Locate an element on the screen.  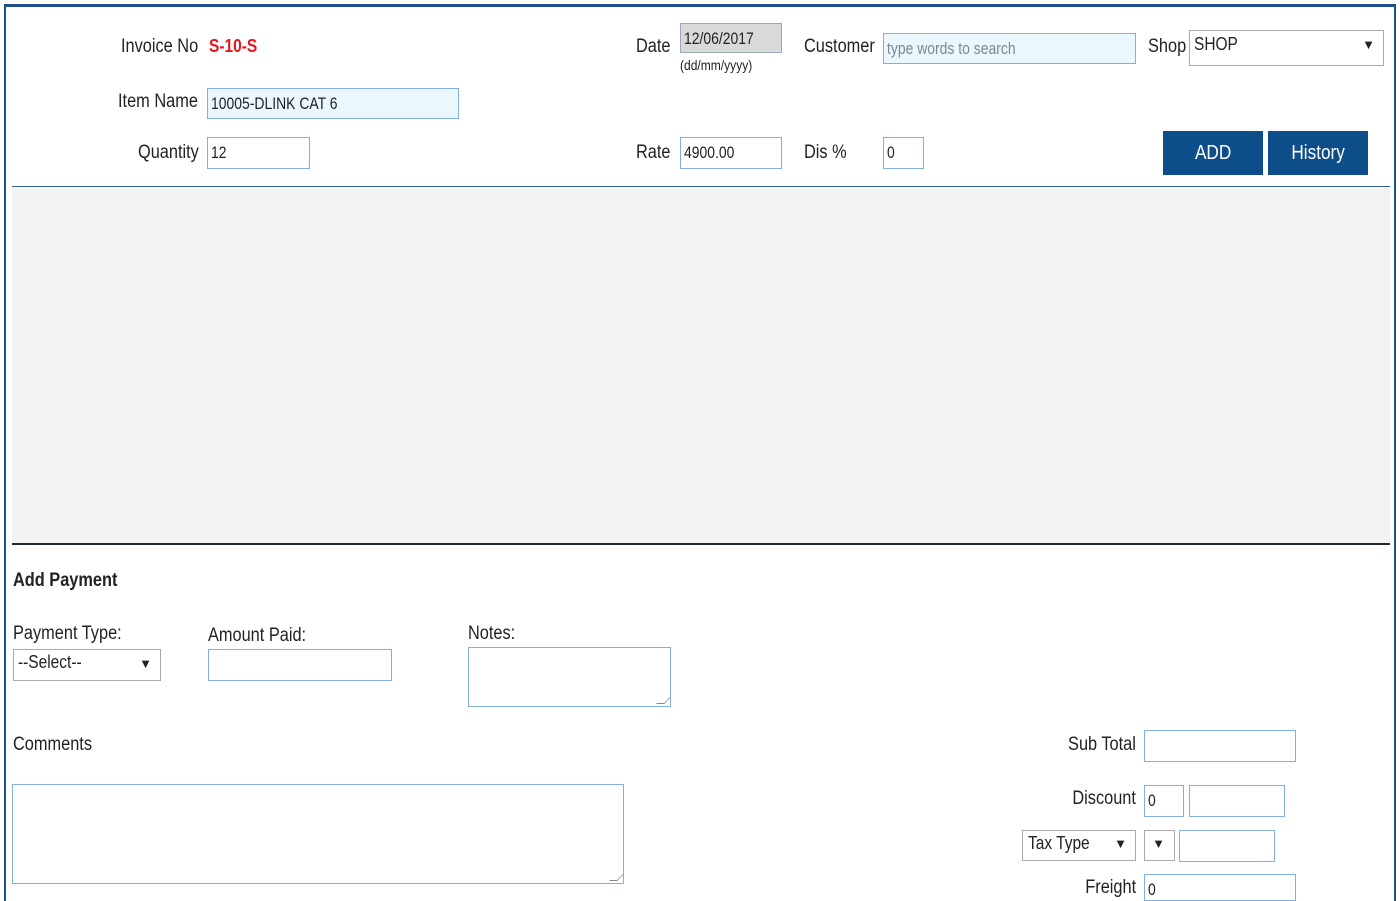
freight-label: Freight is located at coordinates (1110, 887).